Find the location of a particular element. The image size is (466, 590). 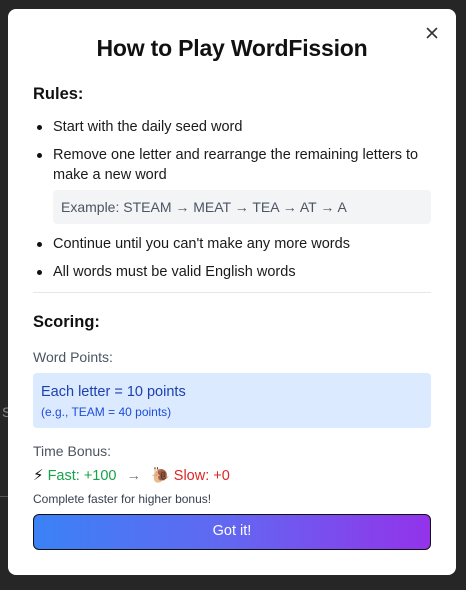

section-divider is located at coordinates (232, 292).